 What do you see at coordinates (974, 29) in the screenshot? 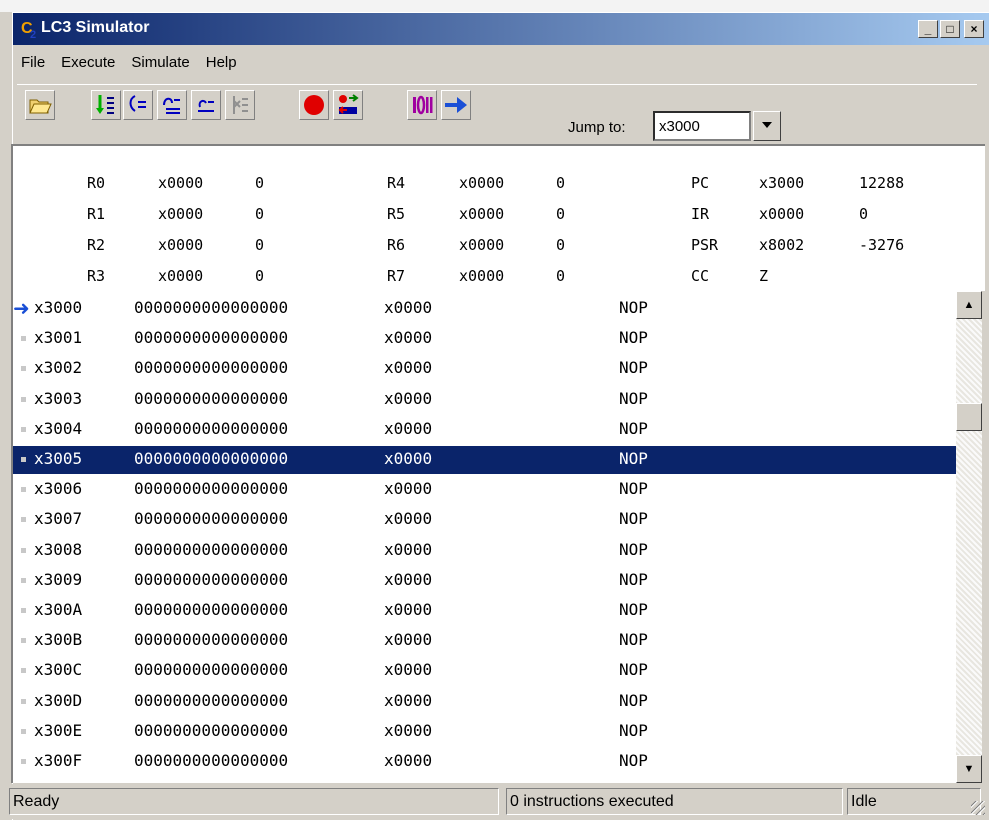
I see `close-button: ×` at bounding box center [974, 29].